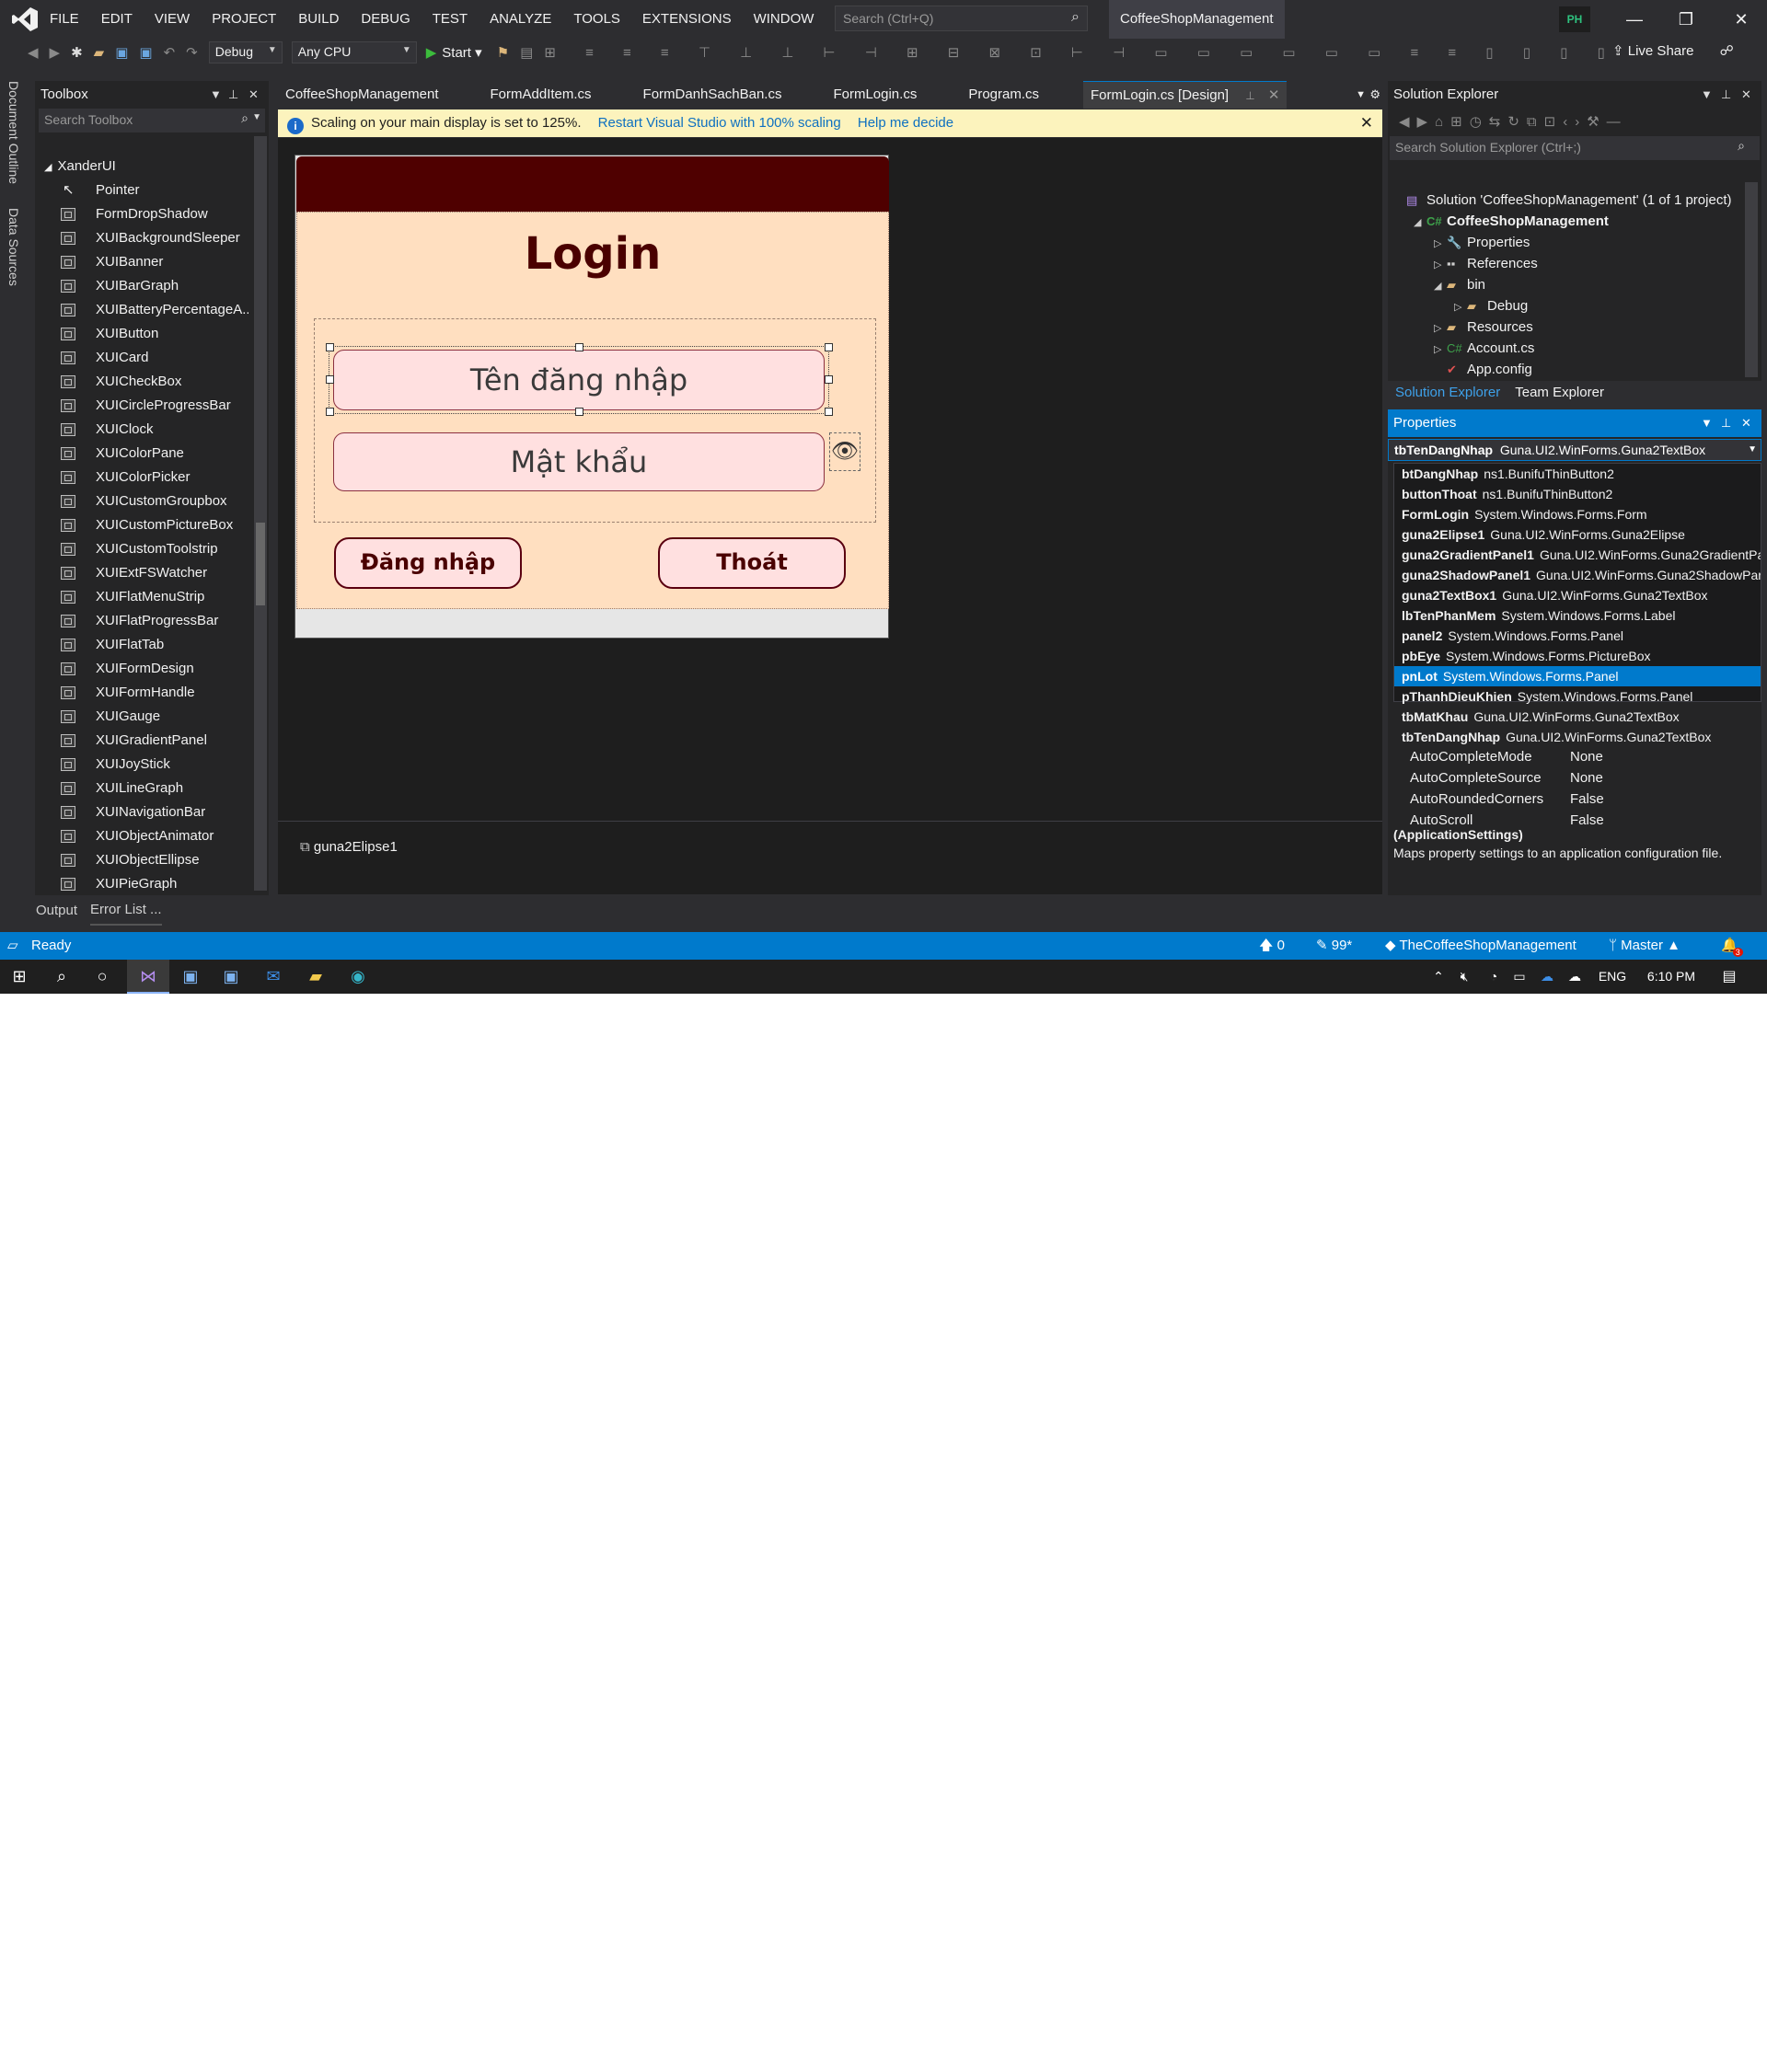 This screenshot has width=1767, height=2072. I want to click on avatar: PH, so click(1575, 19).